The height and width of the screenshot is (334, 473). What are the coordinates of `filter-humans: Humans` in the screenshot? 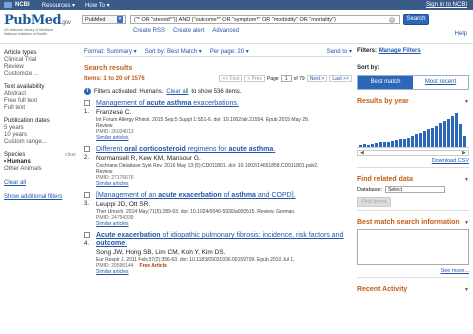 It's located at (40, 162).